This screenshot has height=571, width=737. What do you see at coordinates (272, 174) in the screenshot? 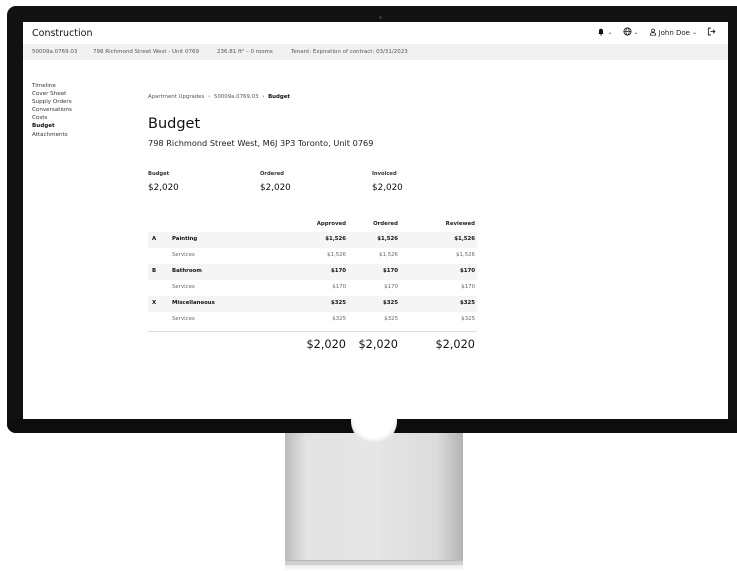
I see `ordered-label: Ordered` at bounding box center [272, 174].